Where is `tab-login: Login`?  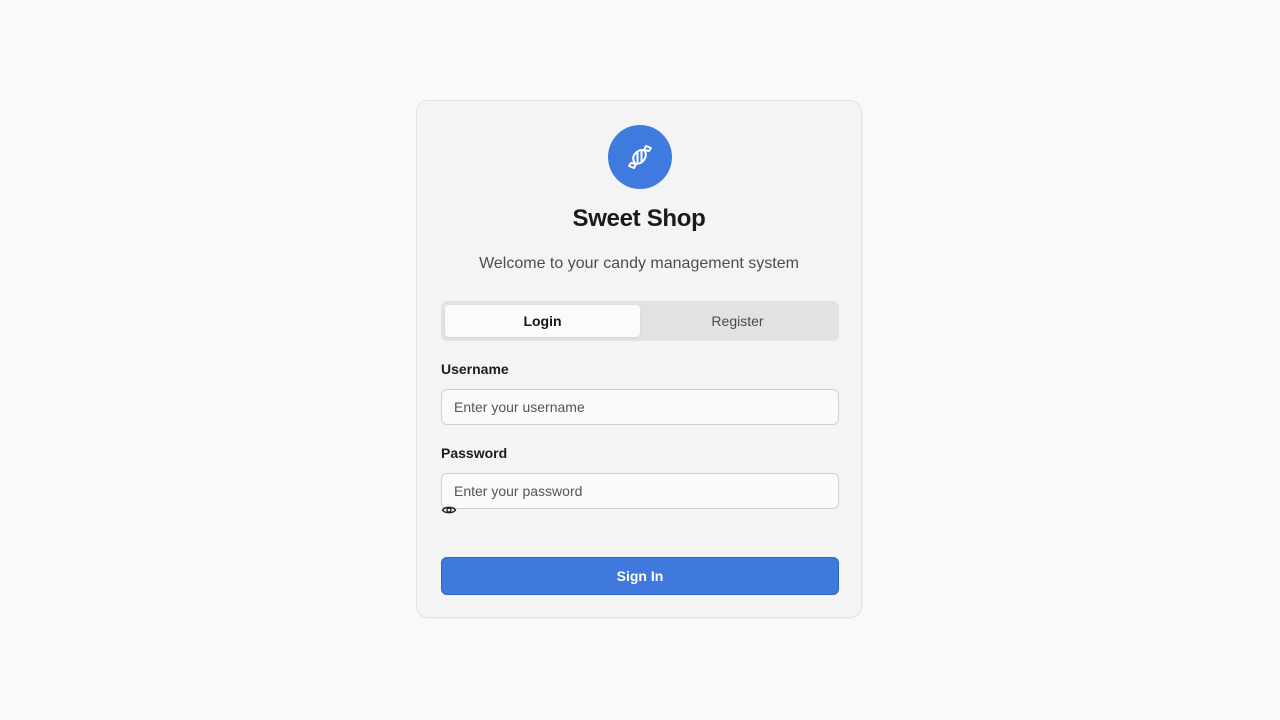 tab-login: Login is located at coordinates (542, 321).